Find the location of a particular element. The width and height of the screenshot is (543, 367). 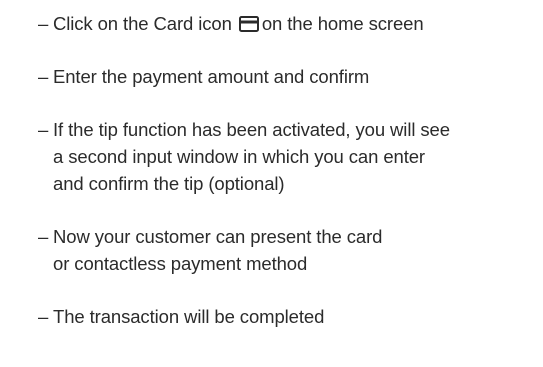

step-item: – The transaction will be completed is located at coordinates (288, 316).